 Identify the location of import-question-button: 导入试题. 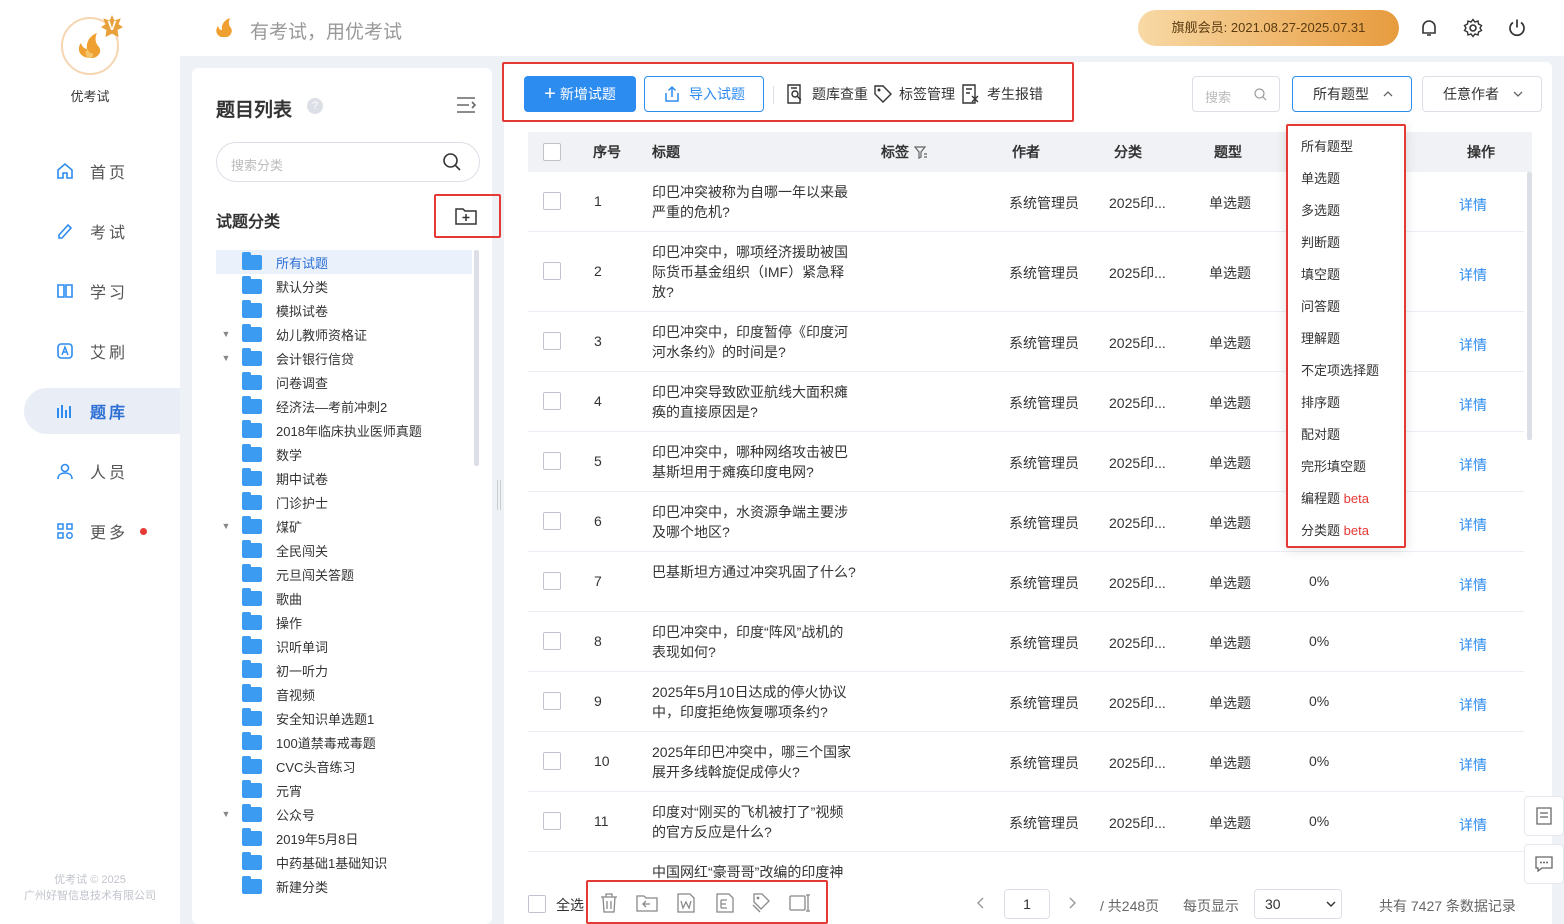
(704, 94).